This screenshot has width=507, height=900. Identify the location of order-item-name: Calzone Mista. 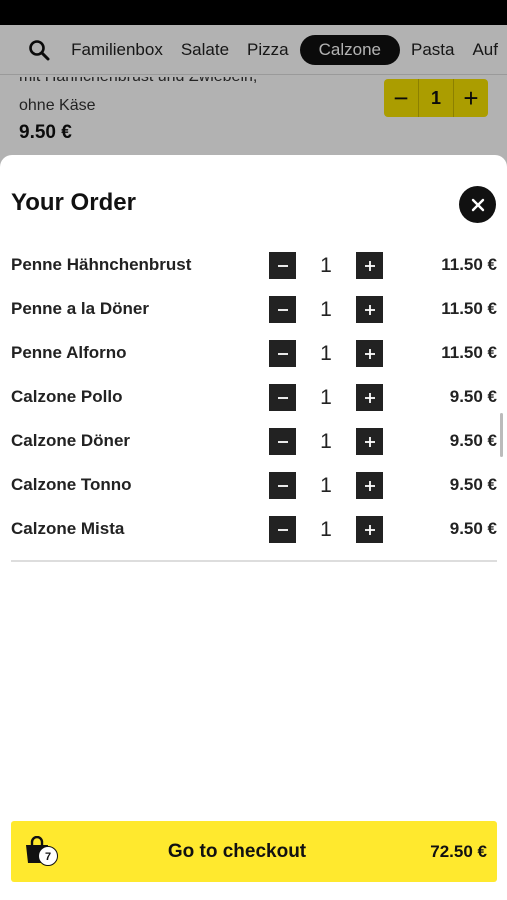
(68, 528).